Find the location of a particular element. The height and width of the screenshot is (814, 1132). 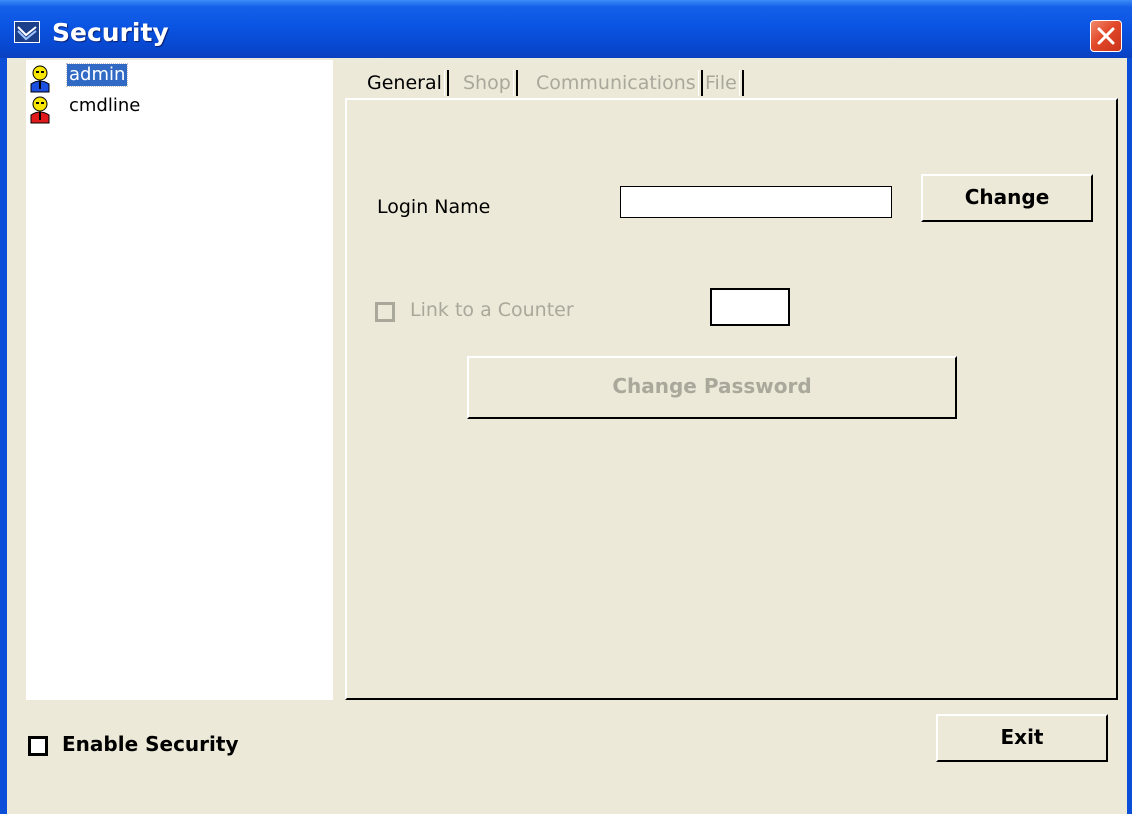

user-name-label: cmdline is located at coordinates (105, 105).